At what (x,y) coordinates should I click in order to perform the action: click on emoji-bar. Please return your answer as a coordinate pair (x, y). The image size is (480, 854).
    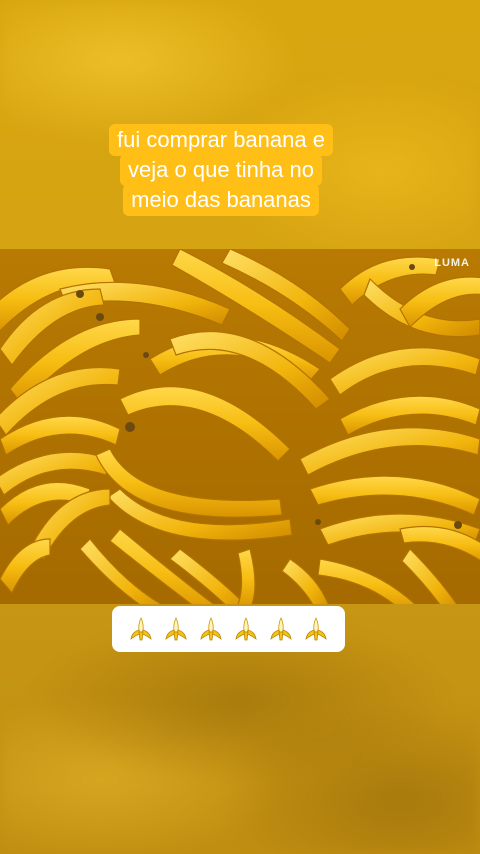
    Looking at the image, I should click on (228, 629).